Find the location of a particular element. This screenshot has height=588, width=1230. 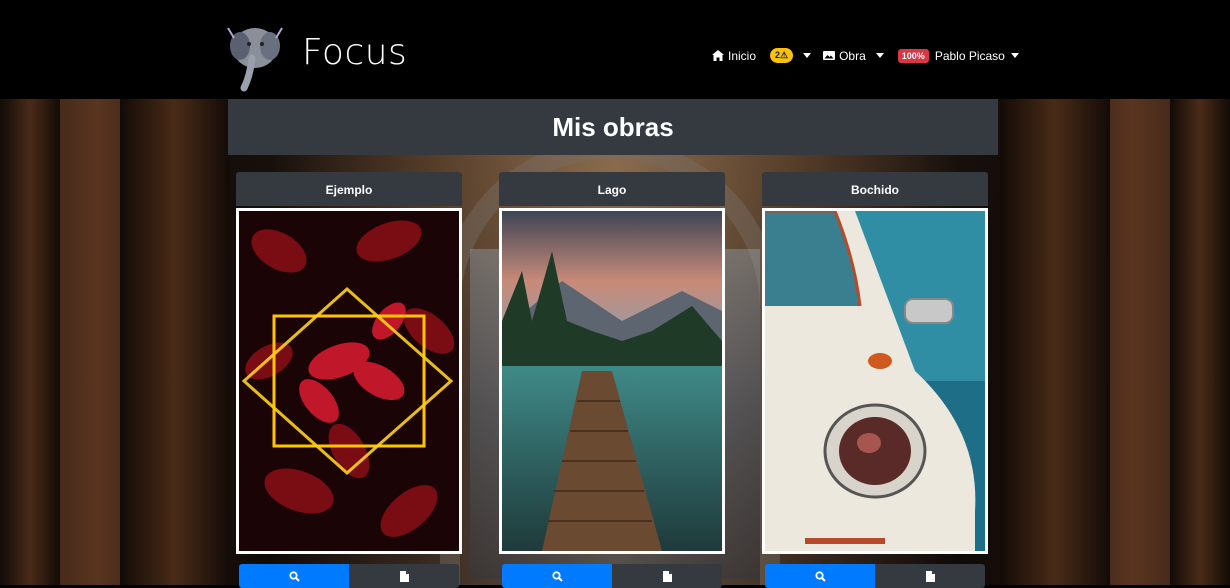

work-image-vintage-car is located at coordinates (875, 380).